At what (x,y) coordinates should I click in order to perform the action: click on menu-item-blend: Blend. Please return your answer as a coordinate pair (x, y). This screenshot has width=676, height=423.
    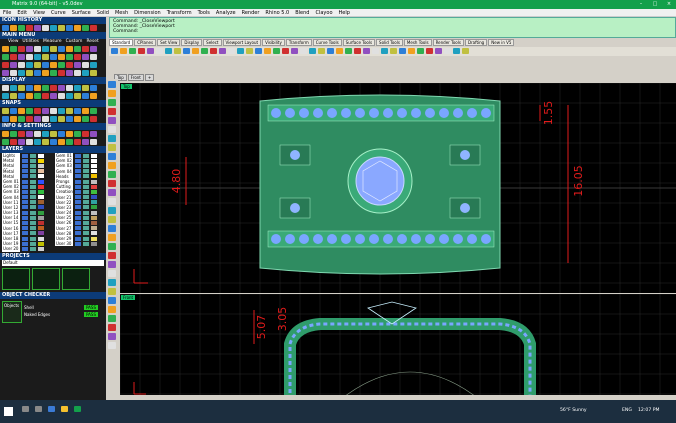
    Looking at the image, I should click on (302, 12).